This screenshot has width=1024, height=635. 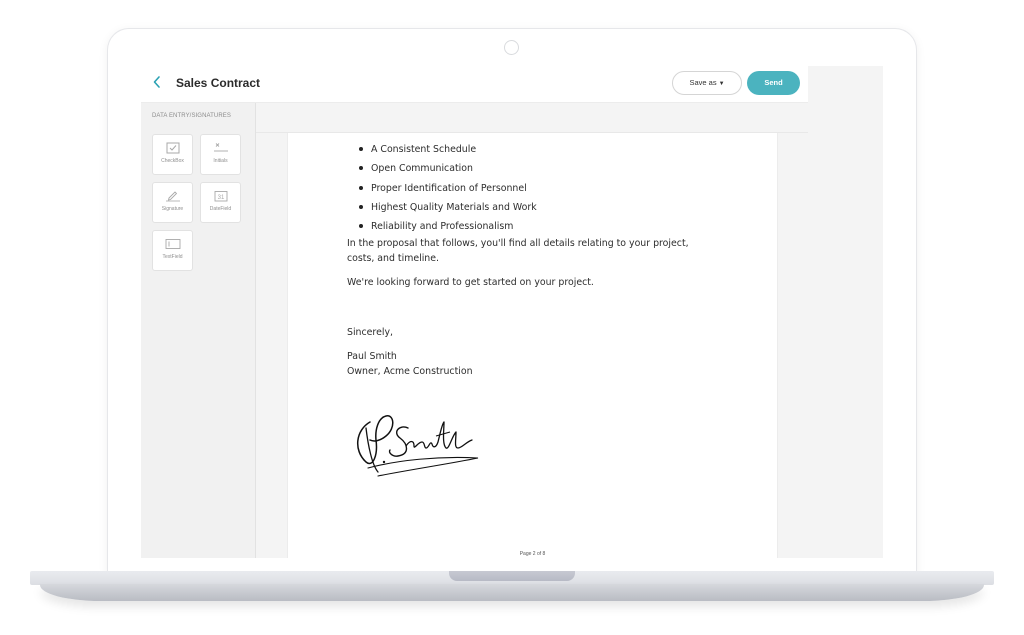 I want to click on date-field-icon: 31, so click(x=220, y=196).